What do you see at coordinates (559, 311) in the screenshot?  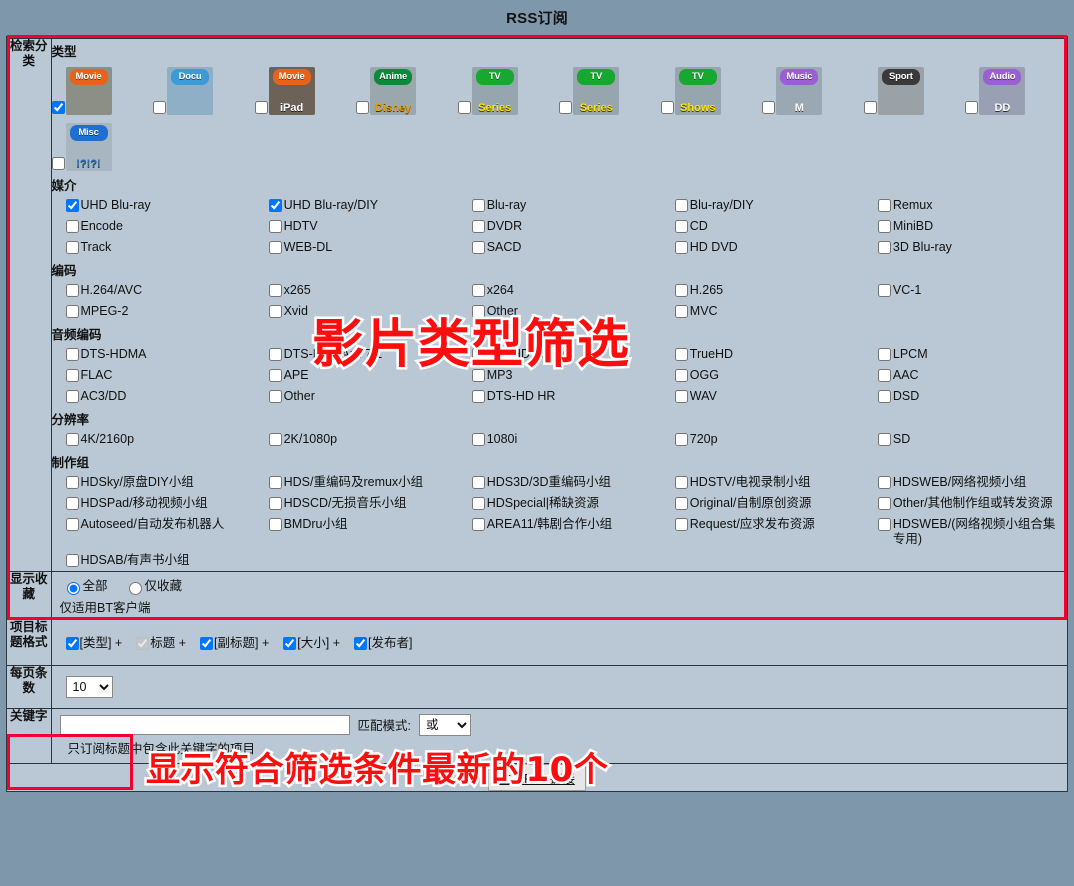 I see `codec-option: Other` at bounding box center [559, 311].